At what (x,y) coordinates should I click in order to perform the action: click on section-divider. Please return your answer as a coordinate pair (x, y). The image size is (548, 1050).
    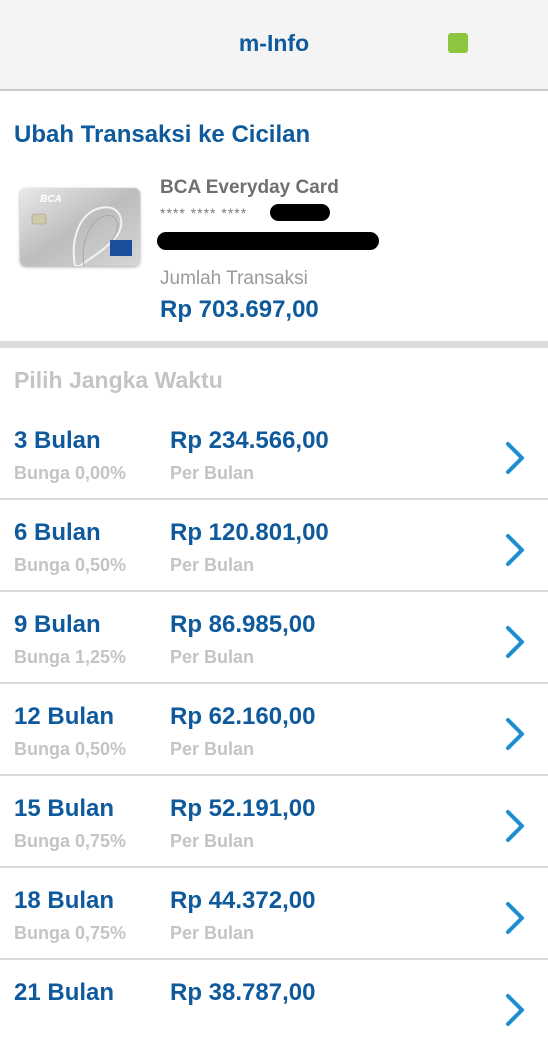
    Looking at the image, I should click on (274, 344).